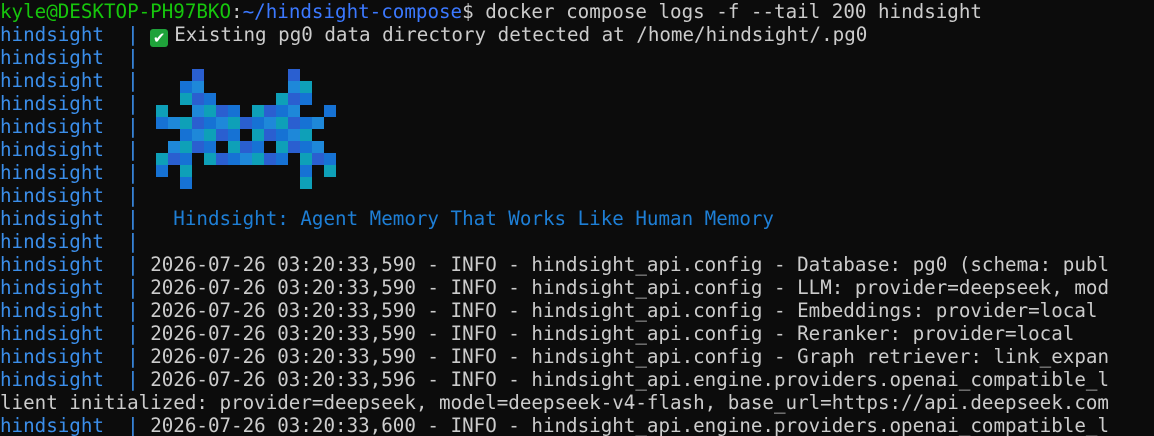 This screenshot has width=1154, height=436. I want to click on prompt-user-host: kyle@DESKTOP-PH97BKO, so click(116, 11).